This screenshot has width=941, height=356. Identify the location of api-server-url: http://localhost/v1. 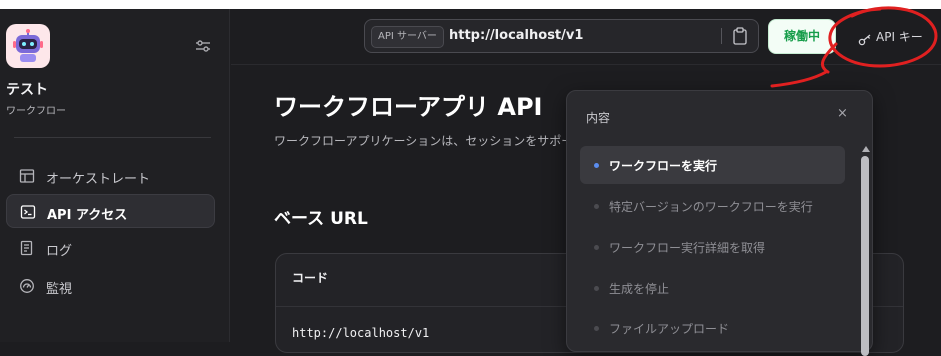
(516, 35).